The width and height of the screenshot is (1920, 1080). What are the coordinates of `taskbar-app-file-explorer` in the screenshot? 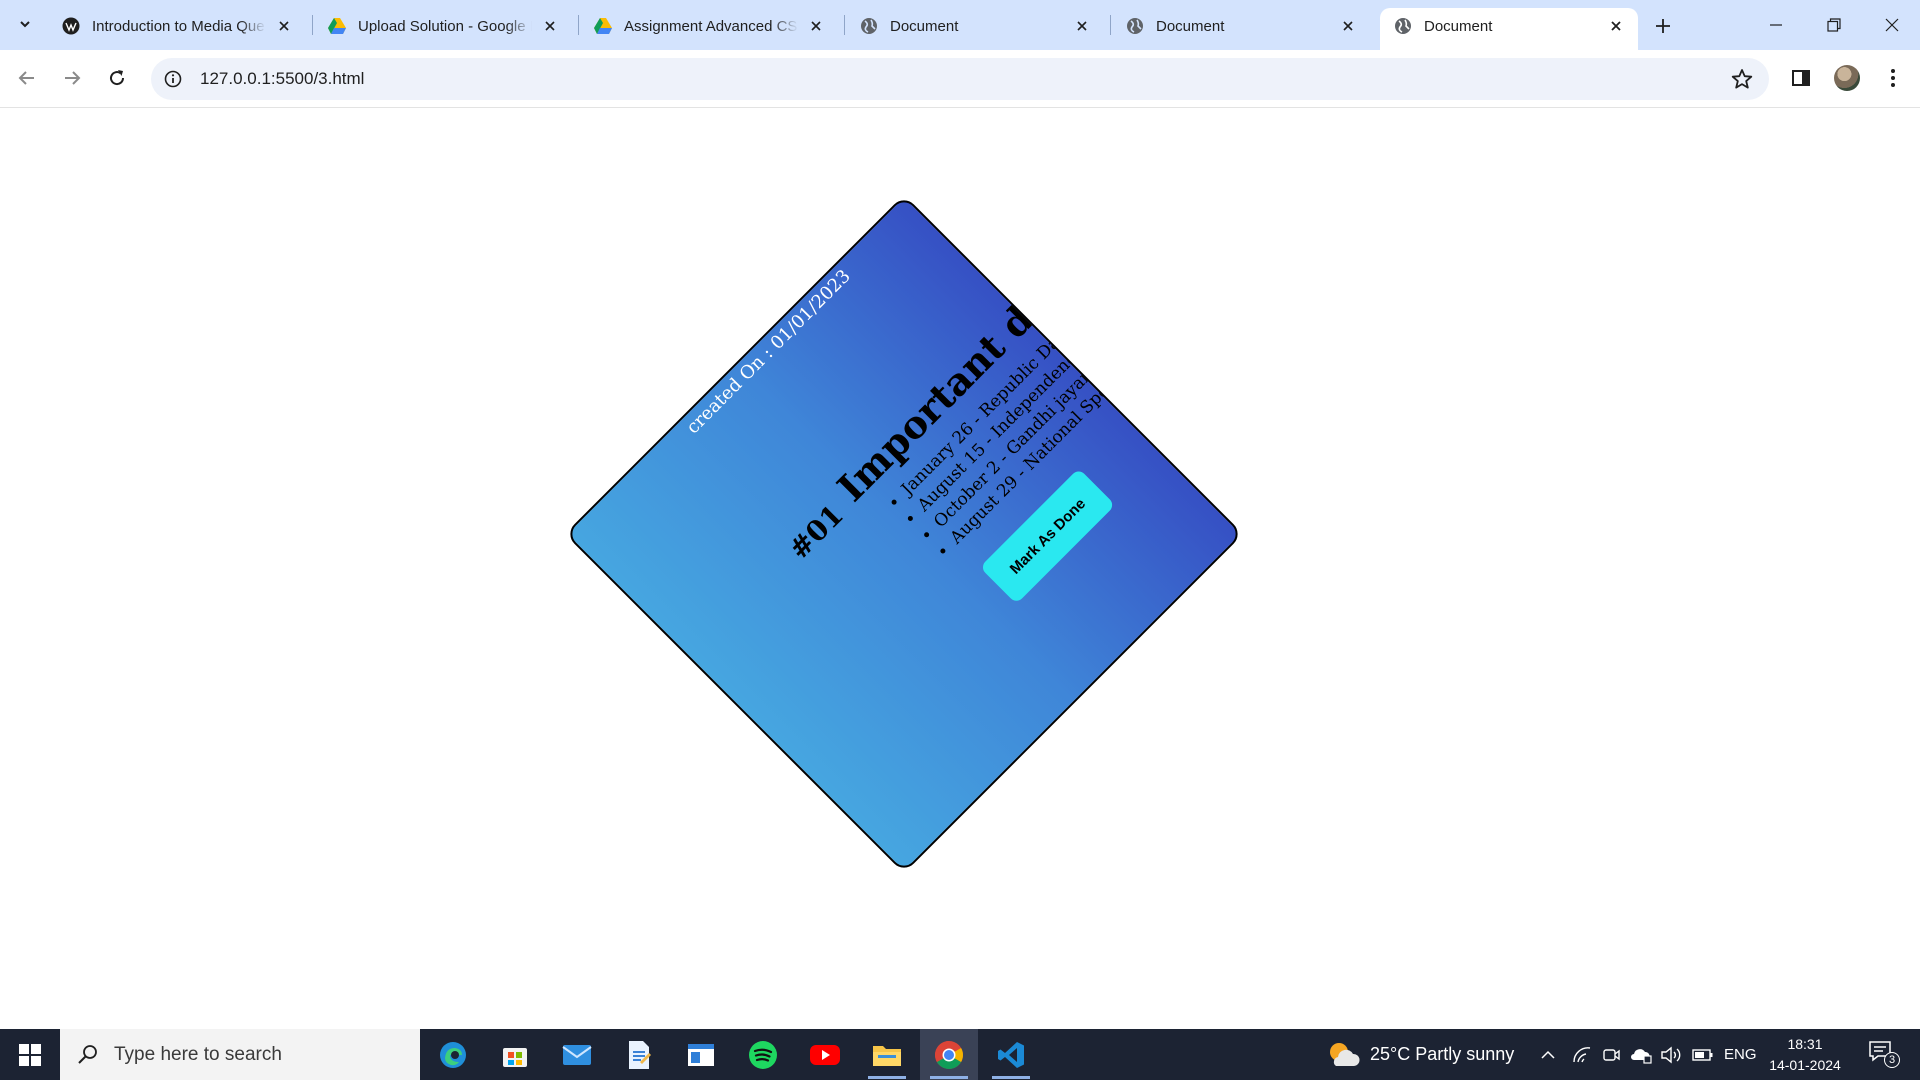 It's located at (887, 1054).